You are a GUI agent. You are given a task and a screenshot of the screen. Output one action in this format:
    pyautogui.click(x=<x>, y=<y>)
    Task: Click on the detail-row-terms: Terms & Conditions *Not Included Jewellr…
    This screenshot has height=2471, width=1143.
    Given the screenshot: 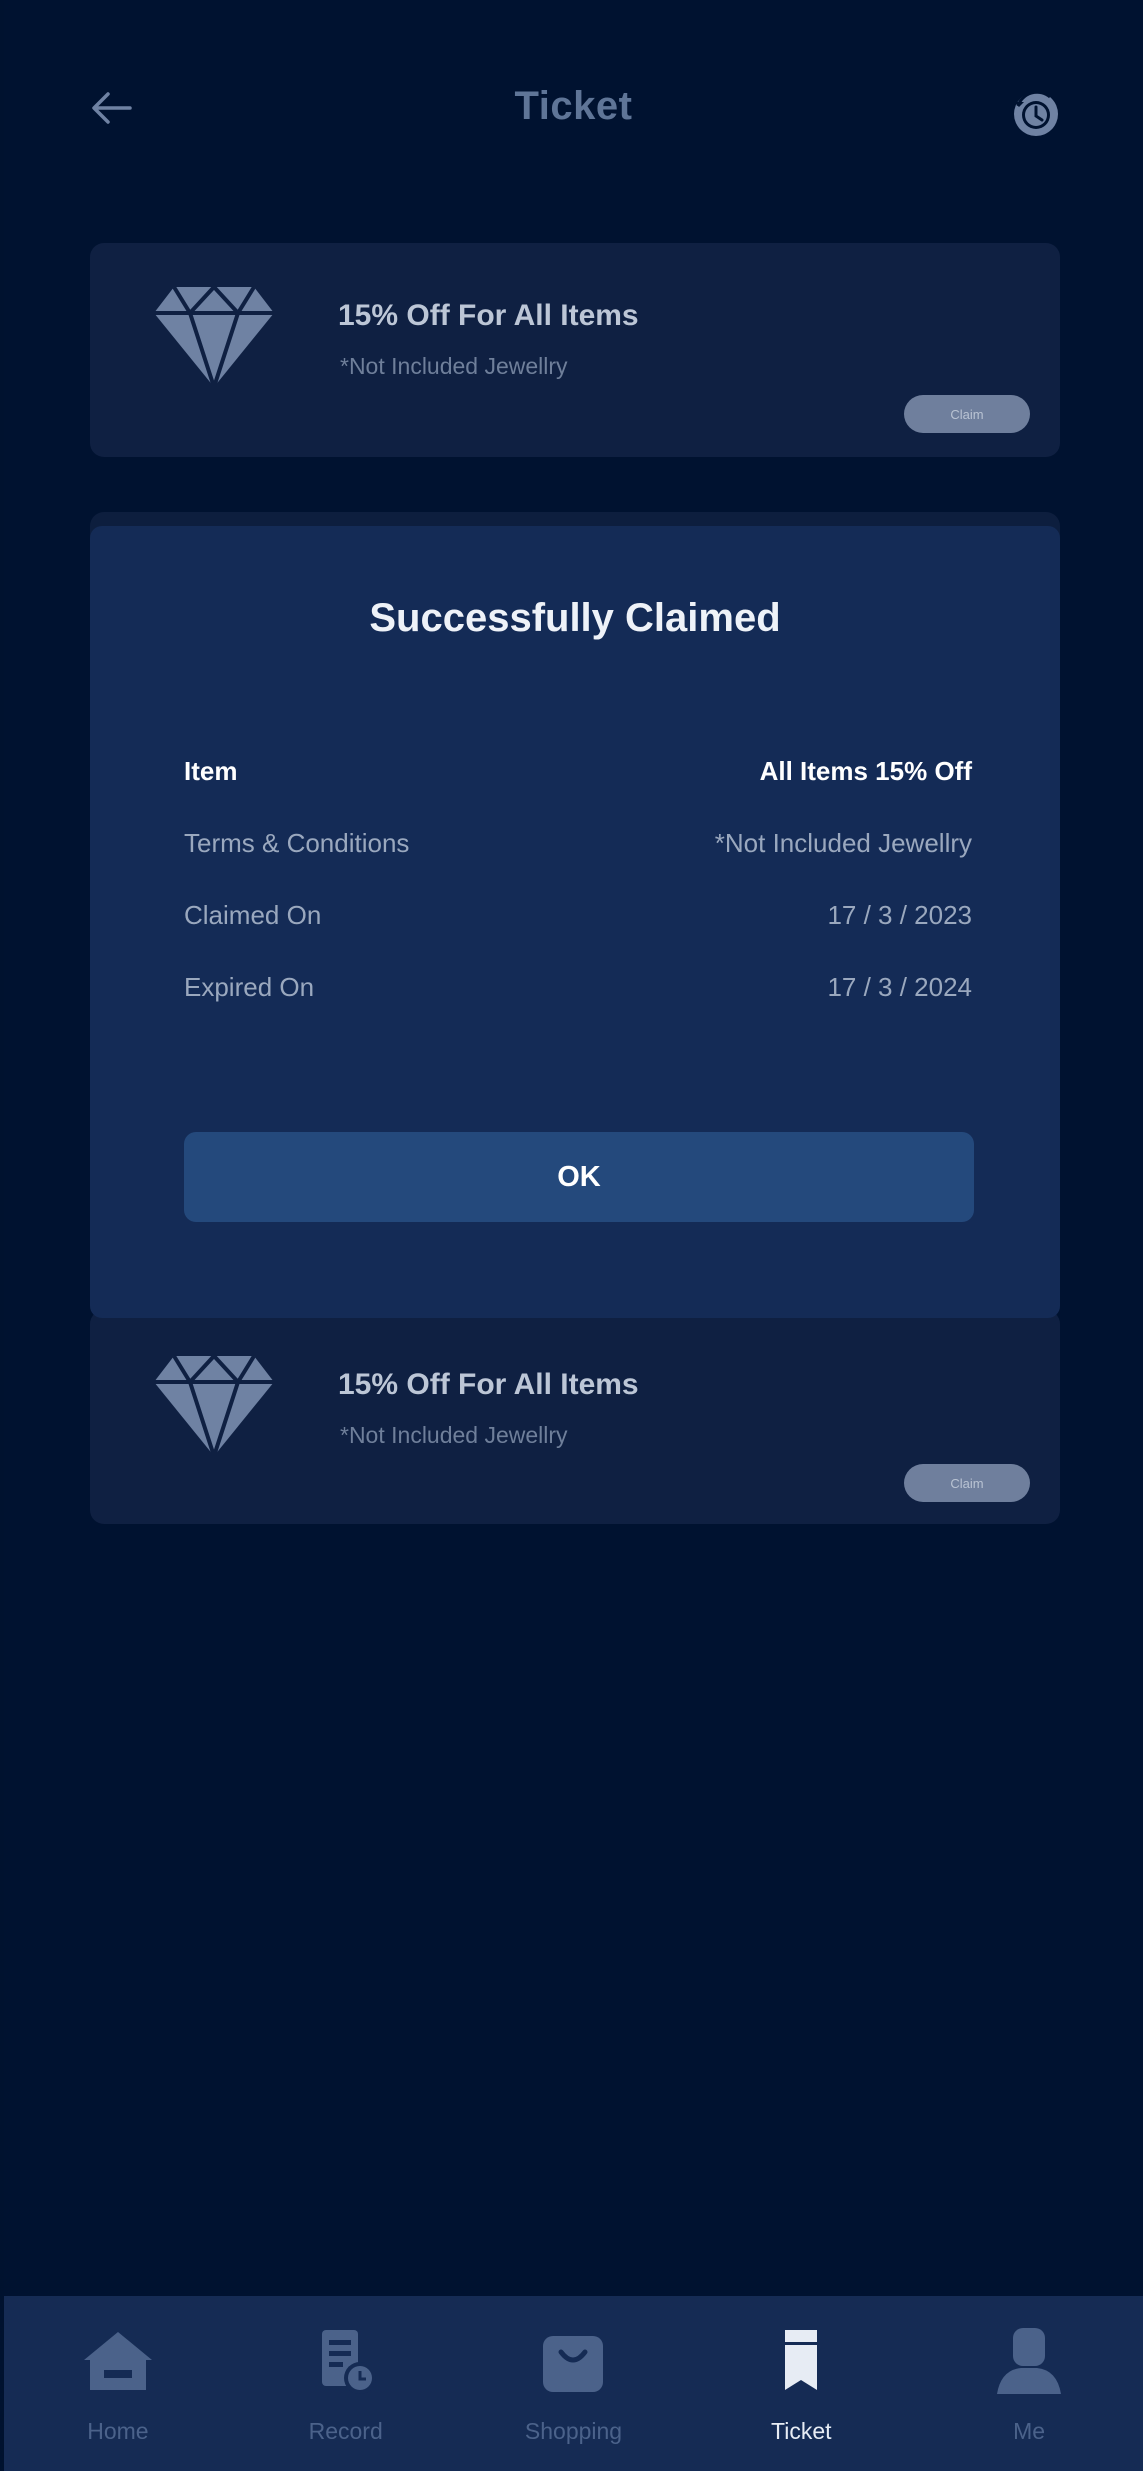 What is the action you would take?
    pyautogui.click(x=578, y=843)
    